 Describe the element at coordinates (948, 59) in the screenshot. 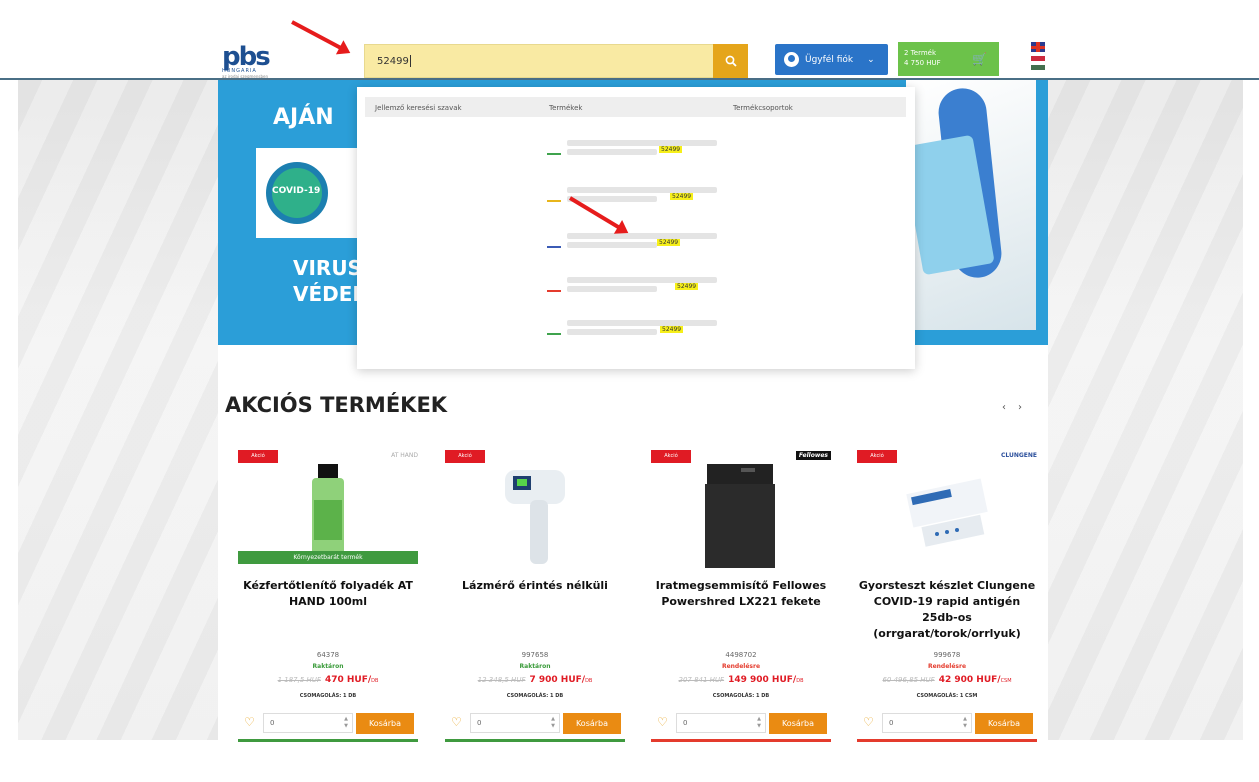

I see `cart-button: 2 Termék 4 750 HUF 🛒` at that location.